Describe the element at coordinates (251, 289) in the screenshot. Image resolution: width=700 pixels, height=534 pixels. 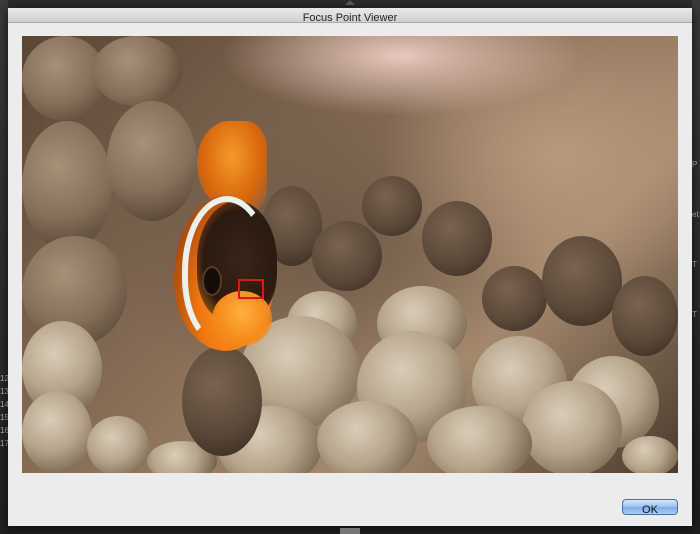
I see `focus-point-marker` at that location.